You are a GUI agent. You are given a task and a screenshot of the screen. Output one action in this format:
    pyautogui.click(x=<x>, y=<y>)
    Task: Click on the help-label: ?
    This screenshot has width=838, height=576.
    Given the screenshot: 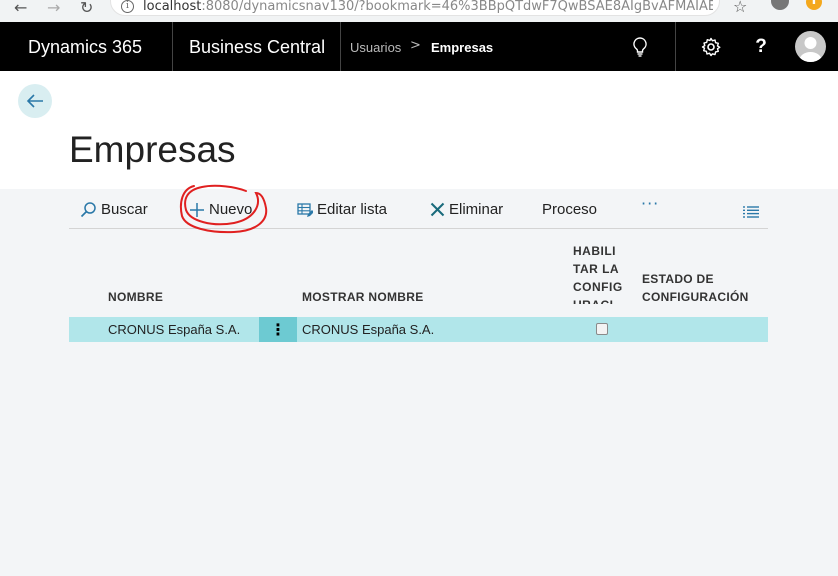 What is the action you would take?
    pyautogui.click(x=761, y=46)
    